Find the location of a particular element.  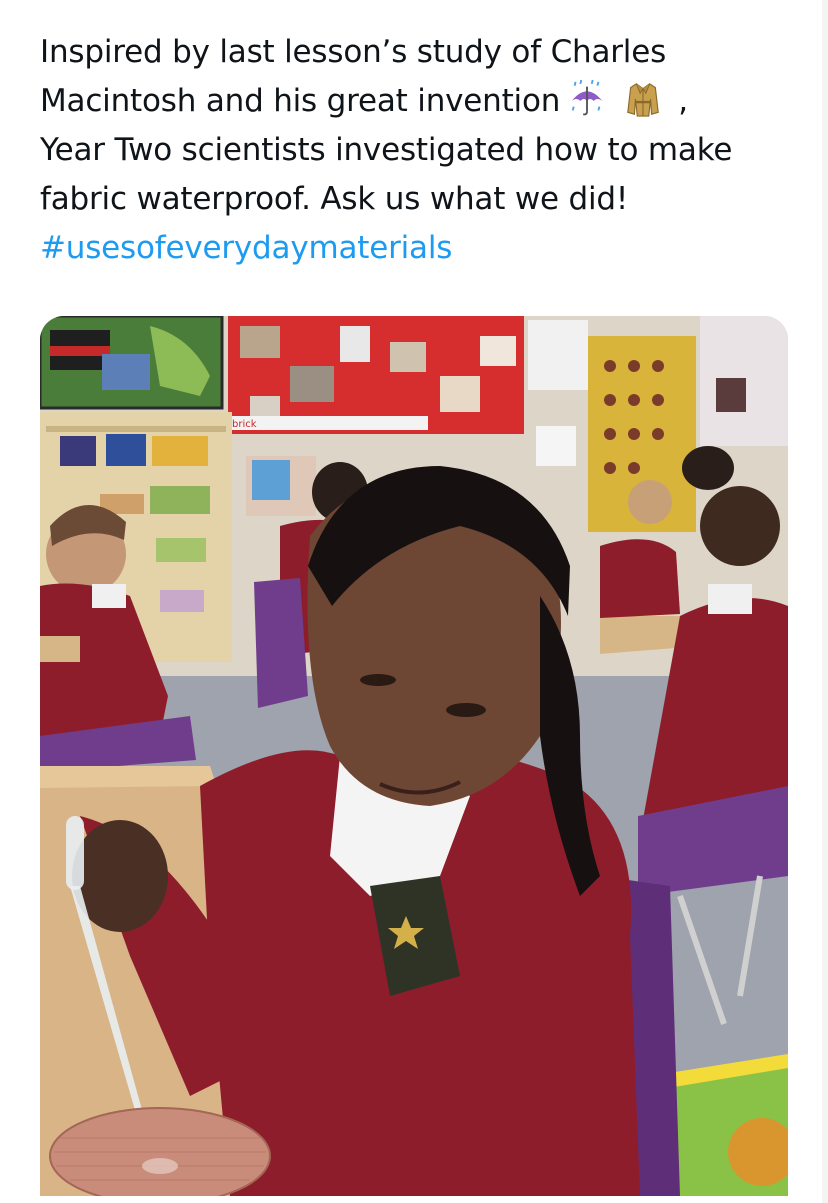

tweet-text-line-2: Macintosh and his great invention , is located at coordinates (425, 101).